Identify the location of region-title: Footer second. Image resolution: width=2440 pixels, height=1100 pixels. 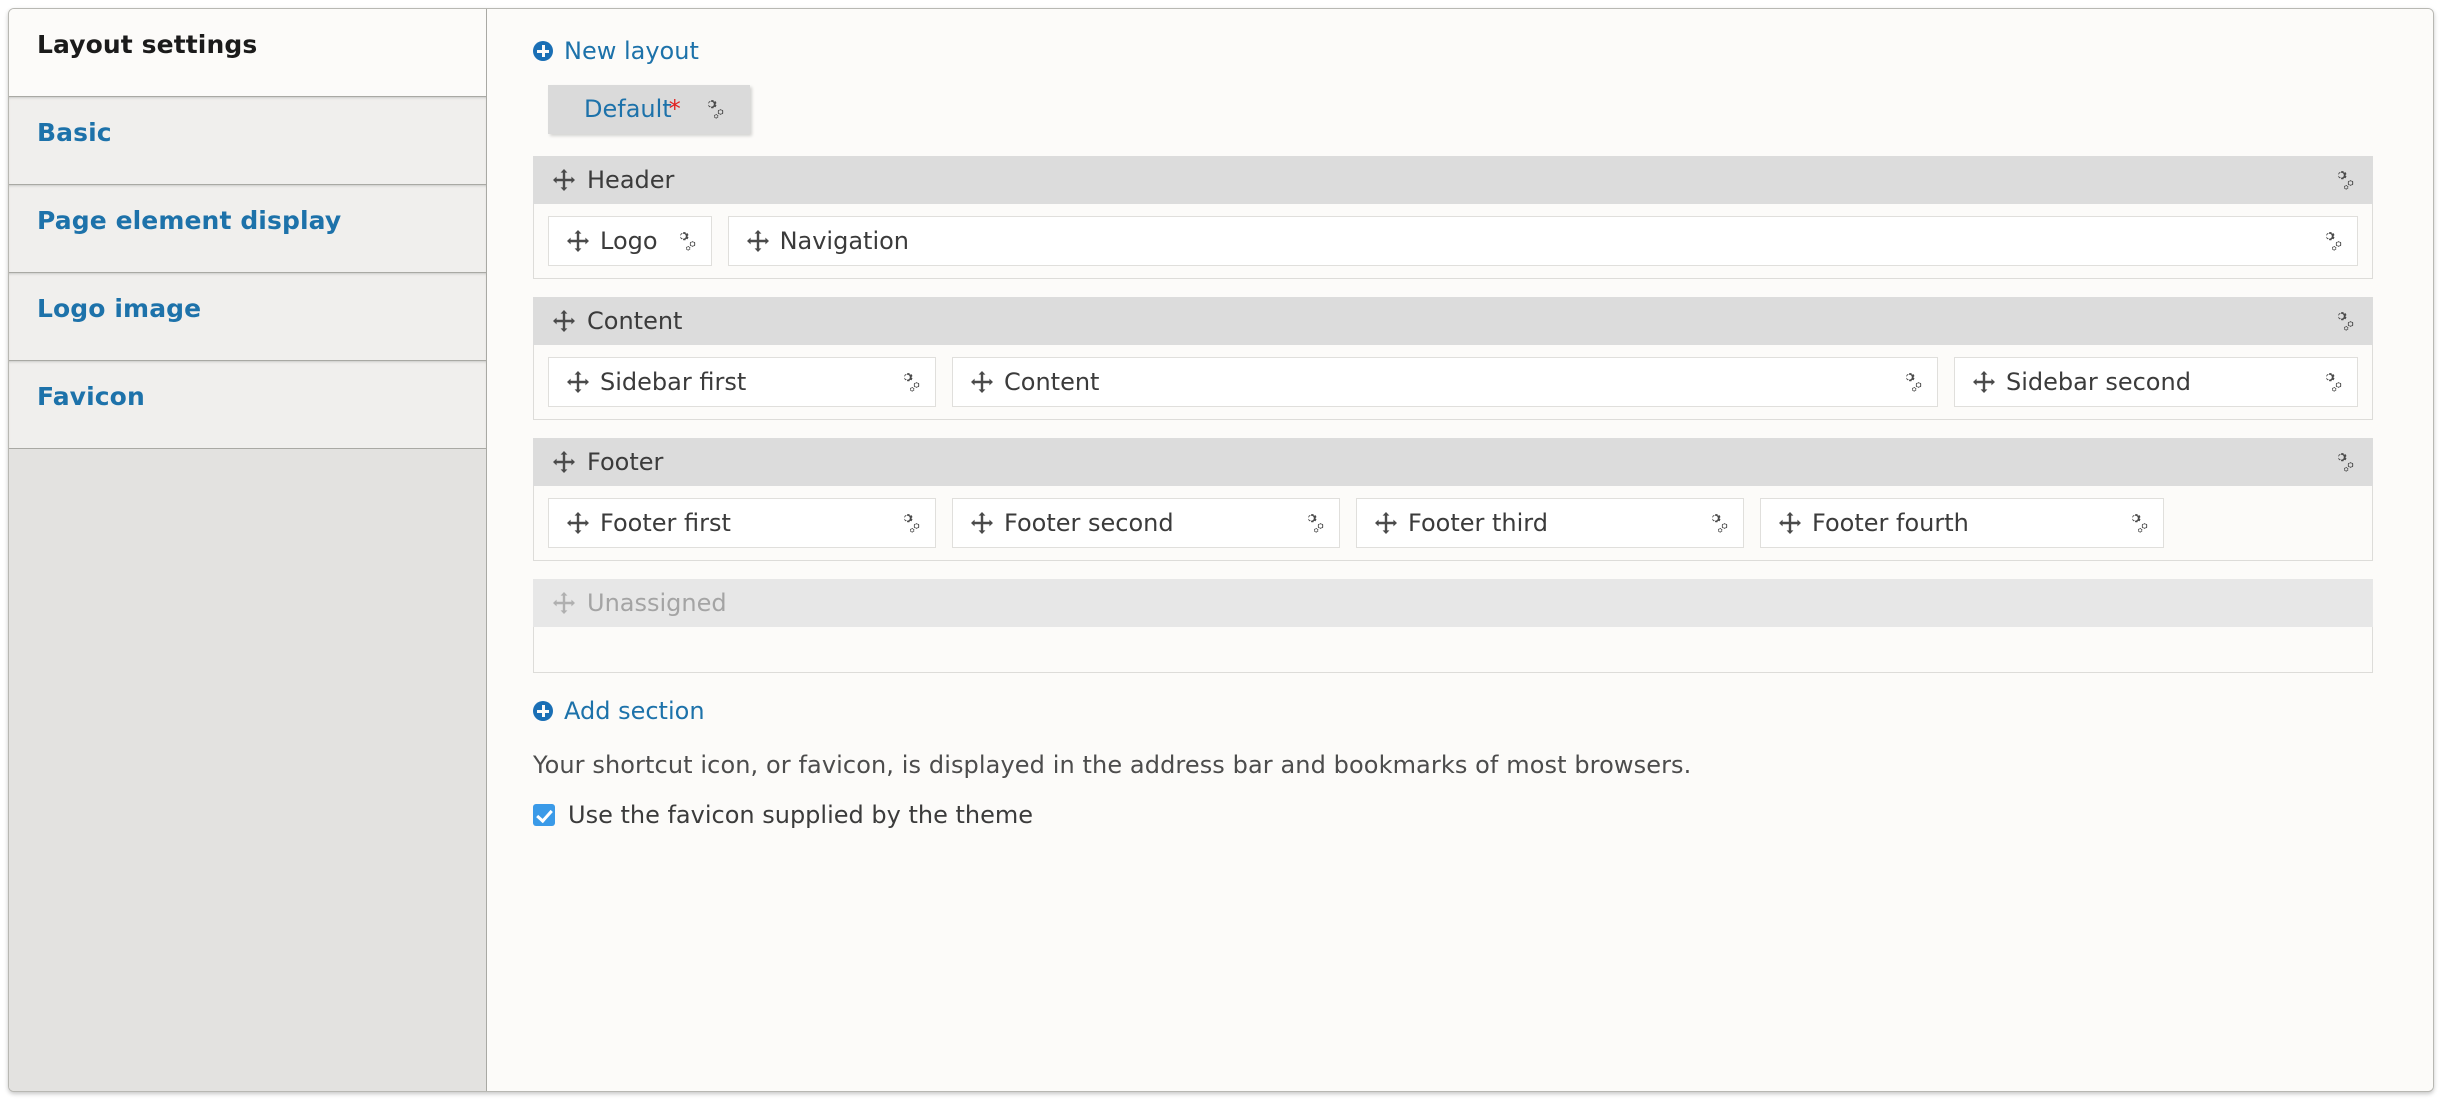
(1089, 523).